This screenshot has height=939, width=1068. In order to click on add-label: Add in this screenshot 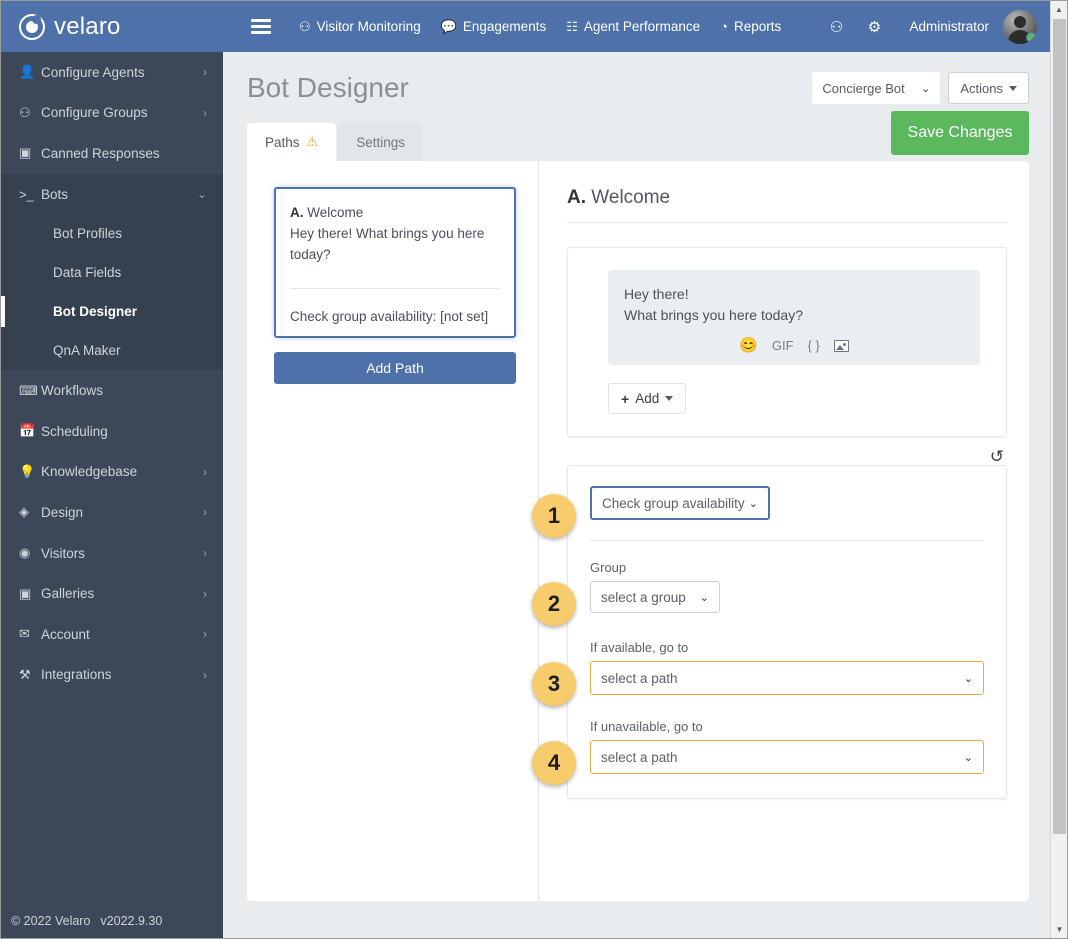, I will do `click(647, 398)`.